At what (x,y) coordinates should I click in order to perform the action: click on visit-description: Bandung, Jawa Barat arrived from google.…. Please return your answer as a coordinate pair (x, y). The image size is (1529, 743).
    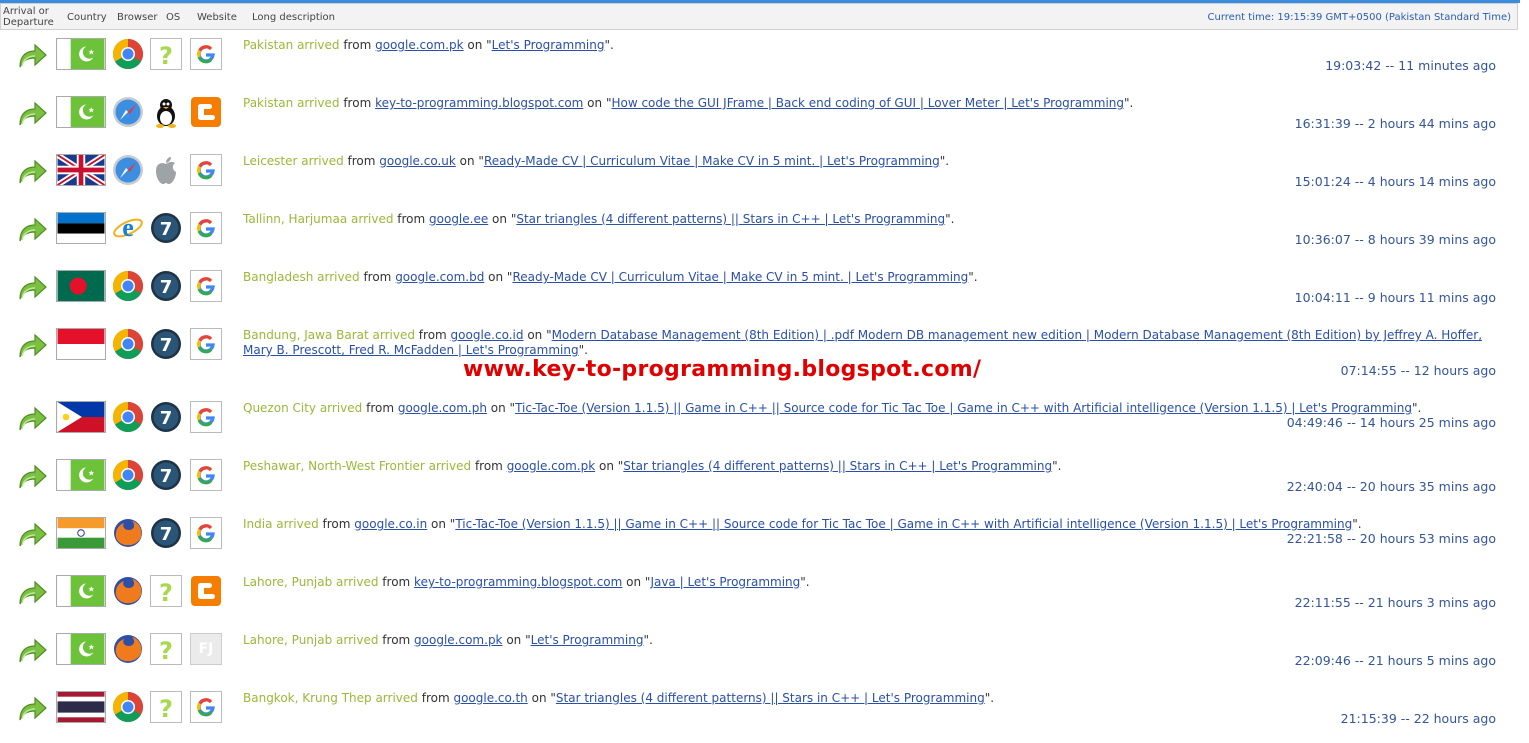
    Looking at the image, I should click on (863, 343).